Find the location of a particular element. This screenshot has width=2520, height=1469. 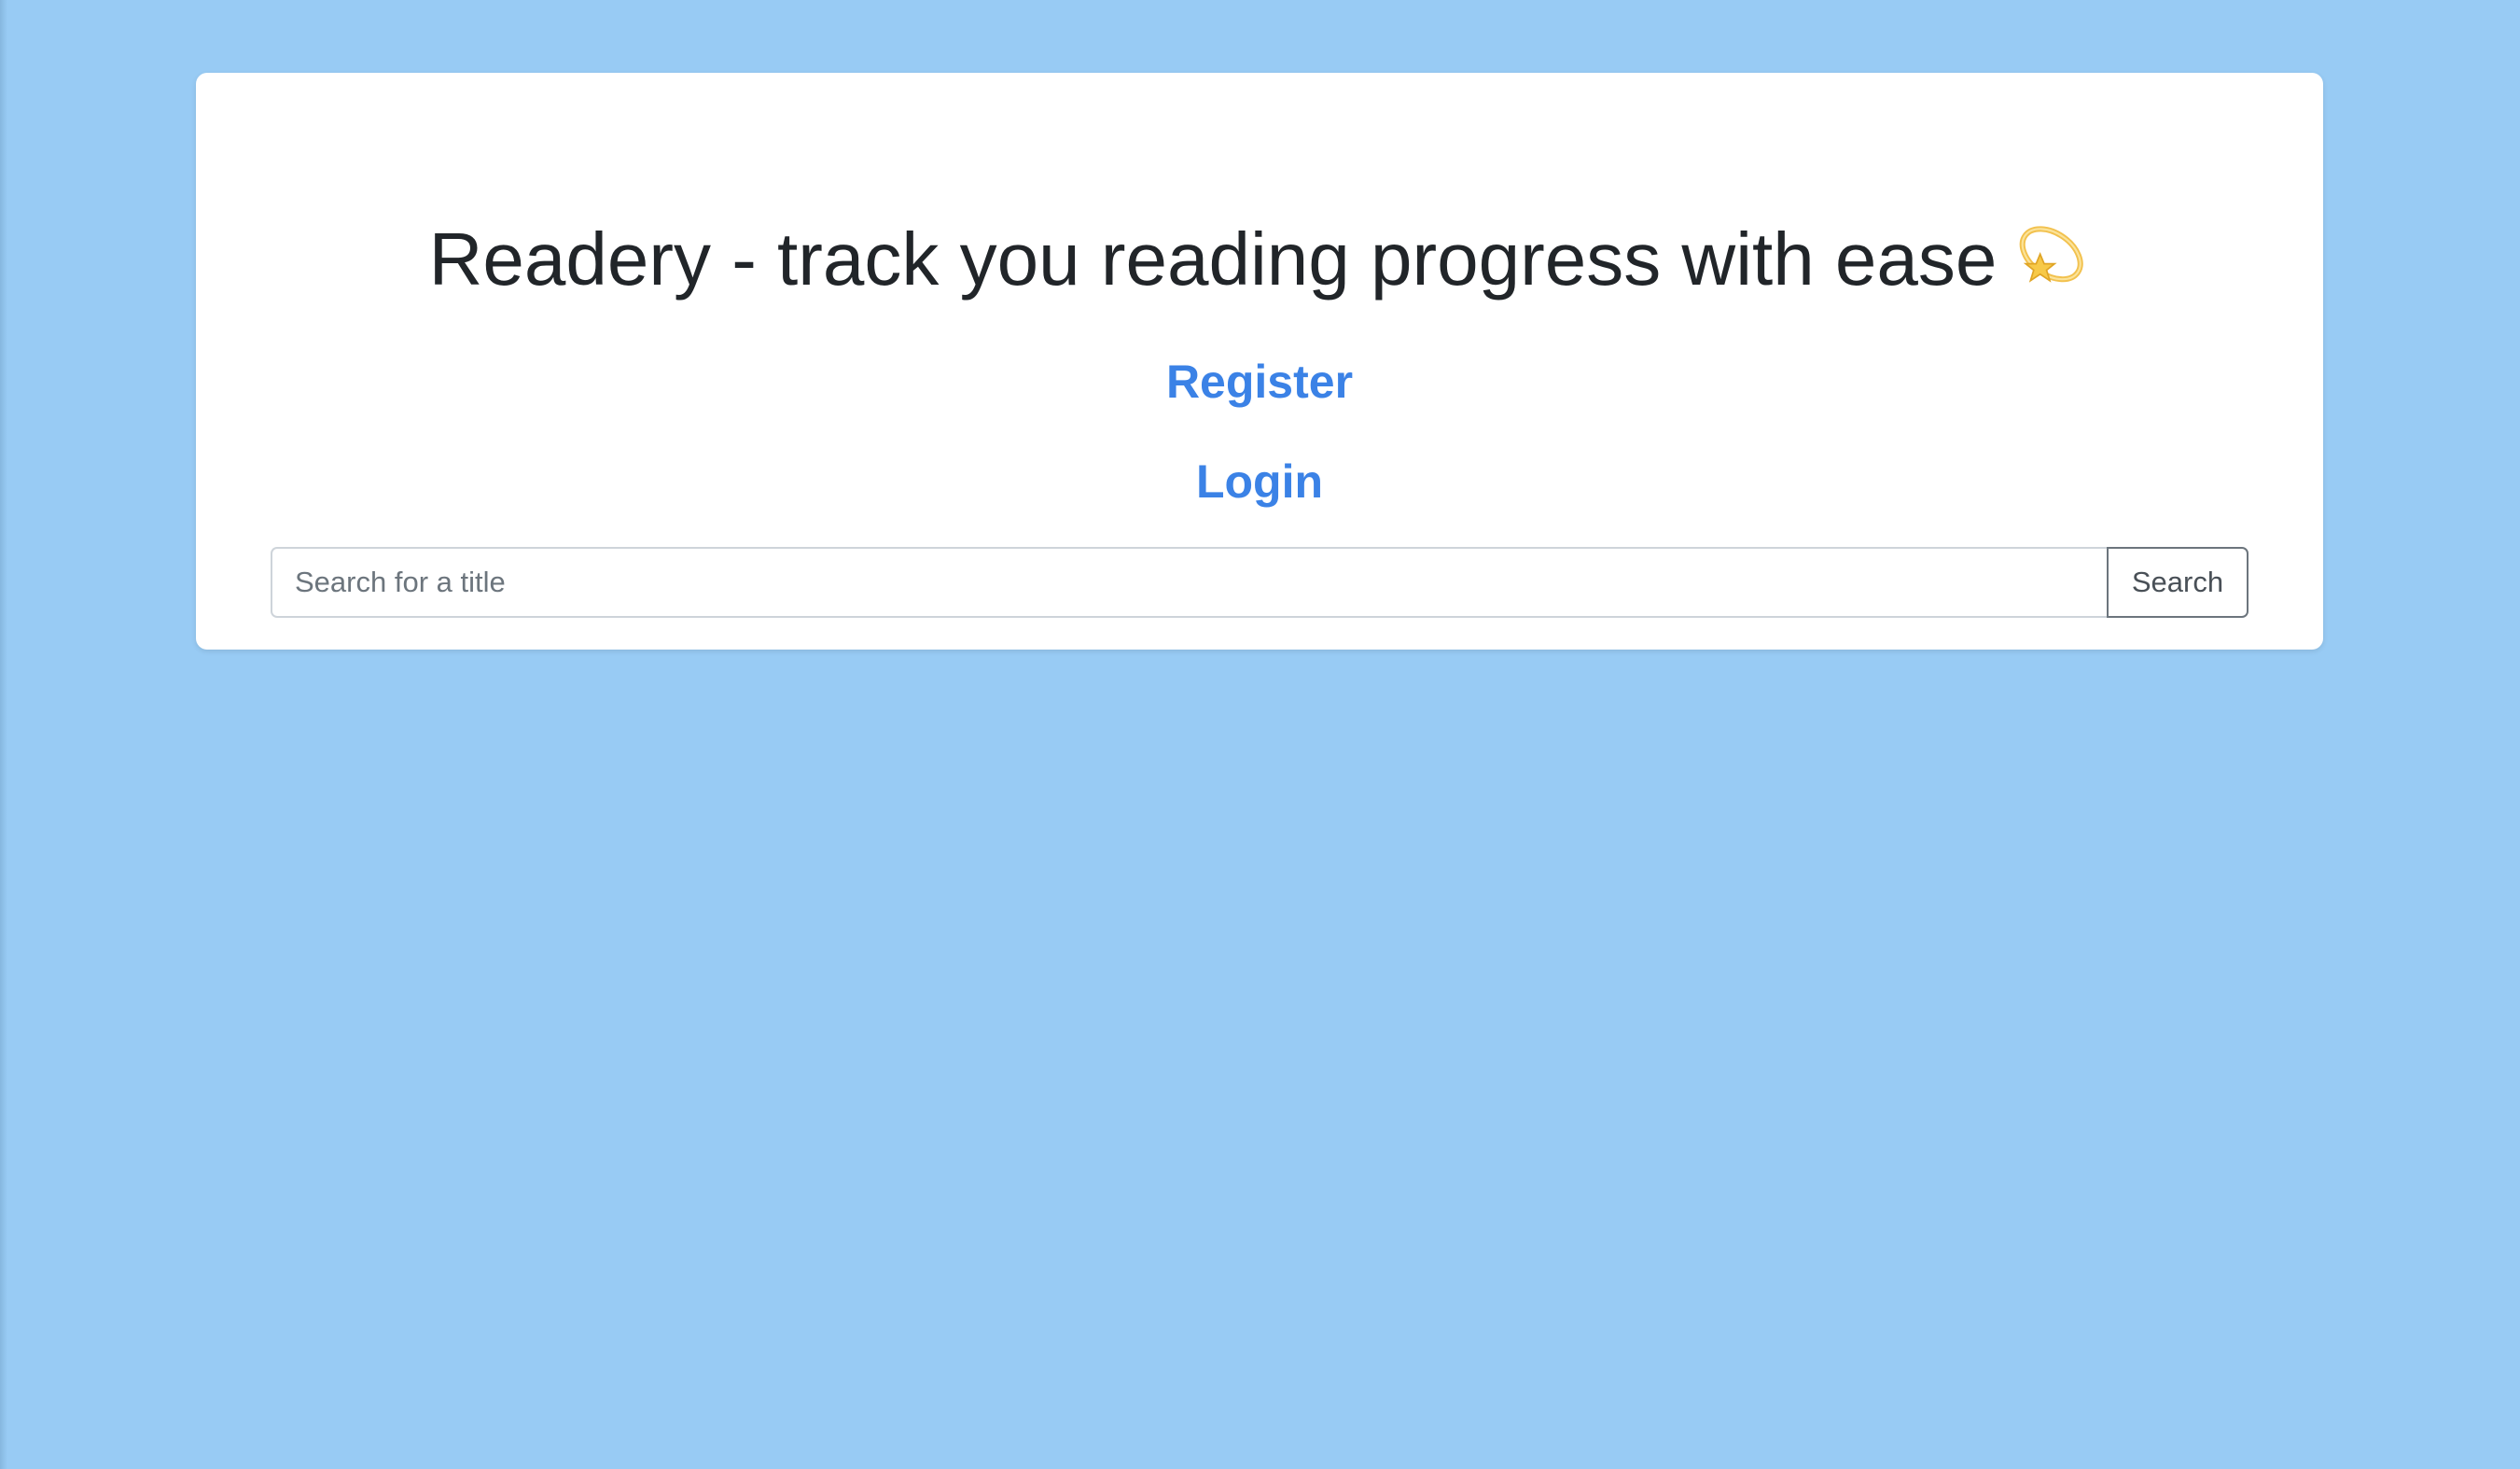

search-input is located at coordinates (1189, 582).